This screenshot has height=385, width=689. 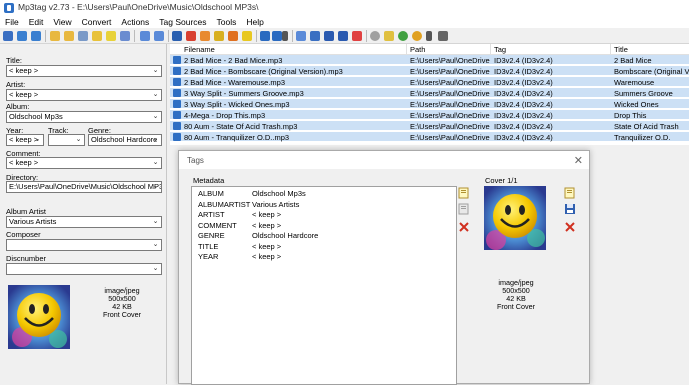 I want to click on edit-field-icon, so click(x=464, y=209).